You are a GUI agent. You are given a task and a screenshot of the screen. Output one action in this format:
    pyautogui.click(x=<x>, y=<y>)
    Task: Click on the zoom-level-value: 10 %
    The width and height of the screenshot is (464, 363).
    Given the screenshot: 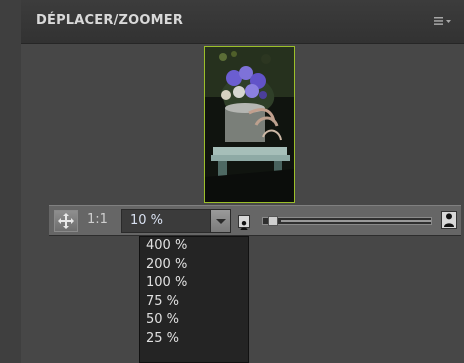 What is the action you would take?
    pyautogui.click(x=147, y=220)
    